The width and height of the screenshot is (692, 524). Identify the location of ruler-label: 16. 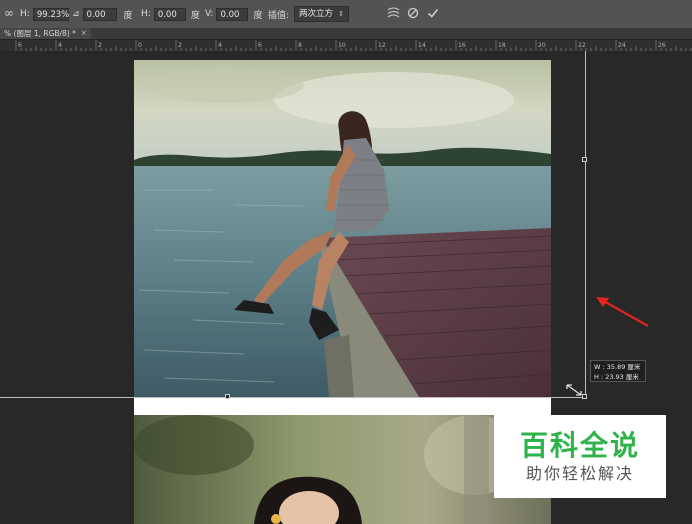
(462, 45).